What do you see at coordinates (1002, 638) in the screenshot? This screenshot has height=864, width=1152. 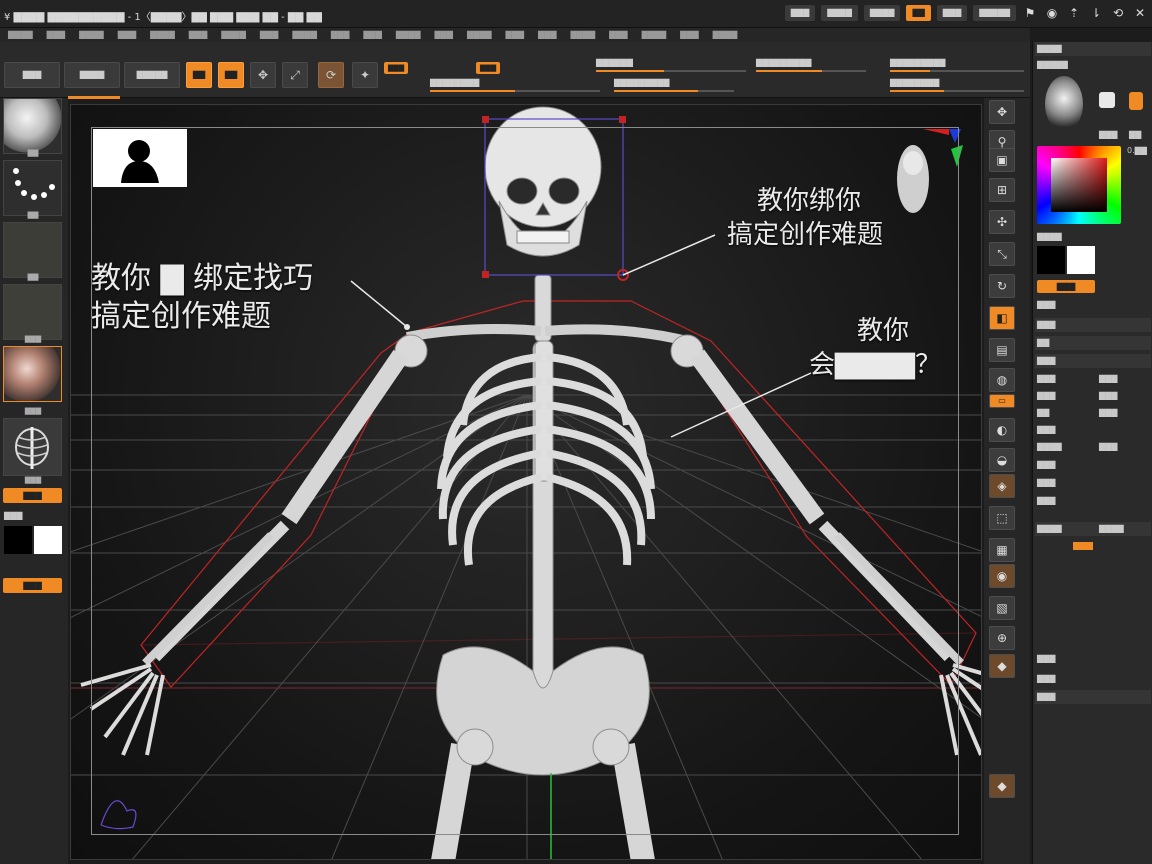 I see `pin-icon: ⊕` at bounding box center [1002, 638].